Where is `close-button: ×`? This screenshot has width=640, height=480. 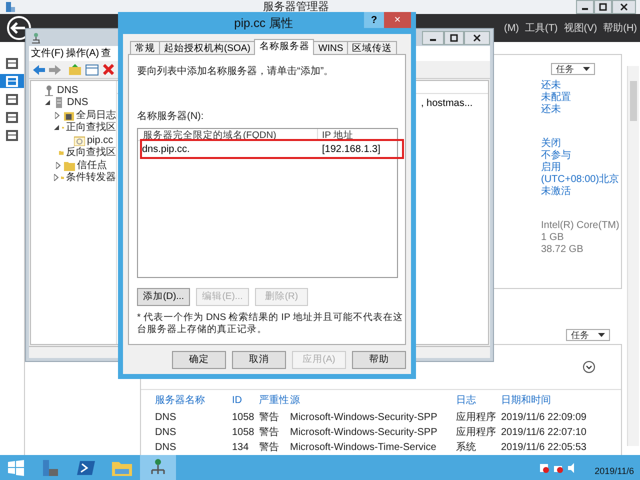
close-button: × is located at coordinates (397, 20).